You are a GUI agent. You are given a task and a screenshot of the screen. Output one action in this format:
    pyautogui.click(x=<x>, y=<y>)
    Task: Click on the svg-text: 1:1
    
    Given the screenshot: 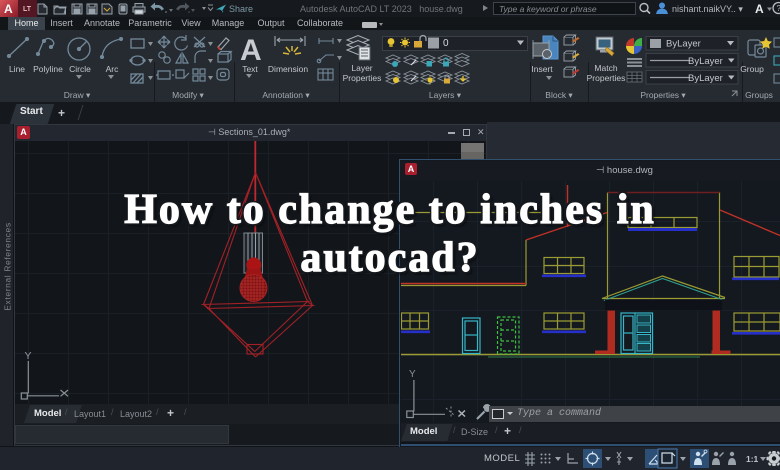 What is the action you would take?
    pyautogui.click(x=752, y=459)
    